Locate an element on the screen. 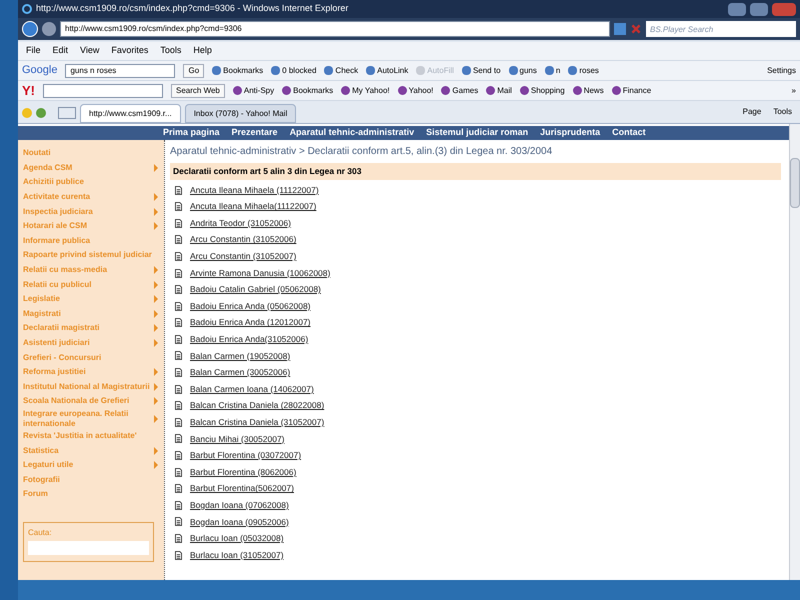 This screenshot has height=600, width=800. toolbar-button: Games is located at coordinates (459, 90).